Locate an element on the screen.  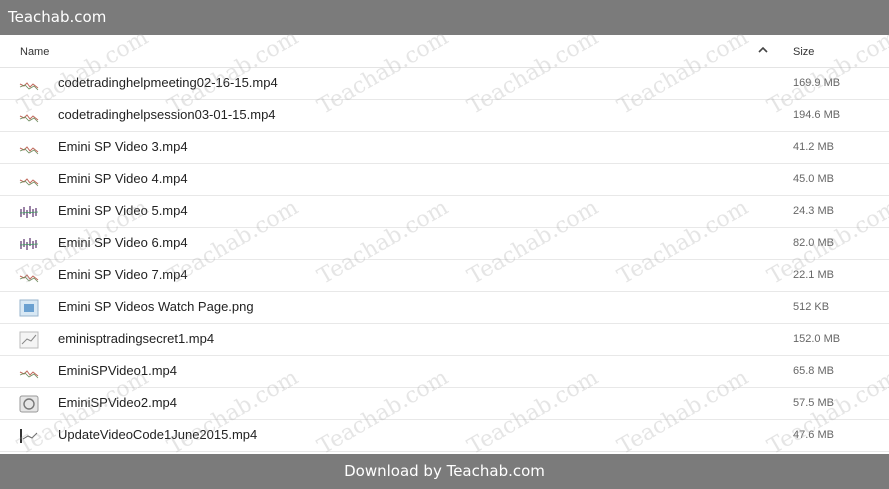
sort-ascending-icon is located at coordinates (763, 50).